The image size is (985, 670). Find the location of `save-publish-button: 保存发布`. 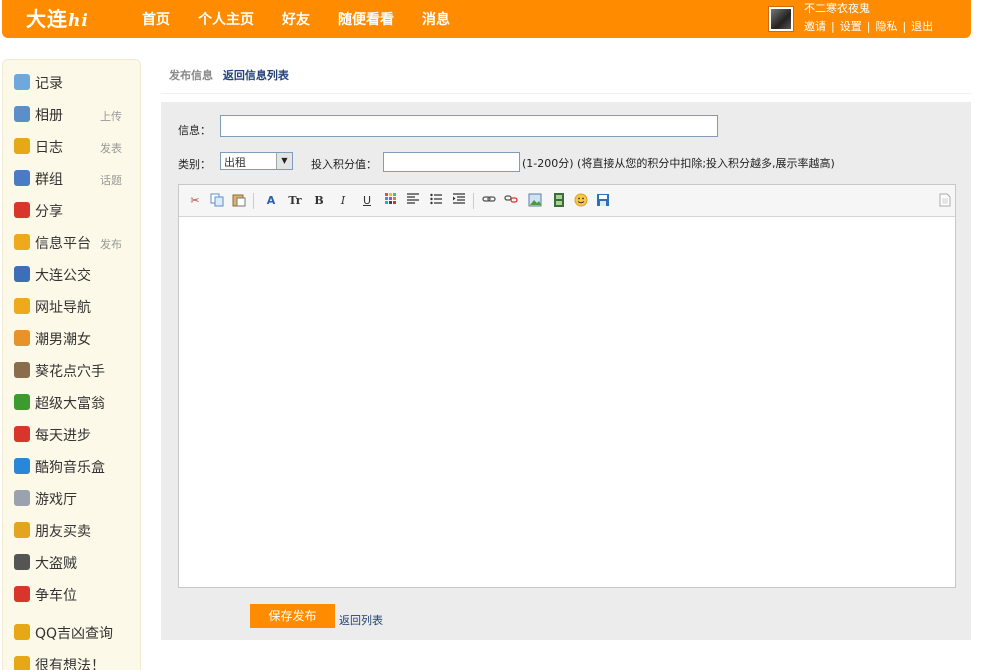

save-publish-button: 保存发布 is located at coordinates (292, 616).